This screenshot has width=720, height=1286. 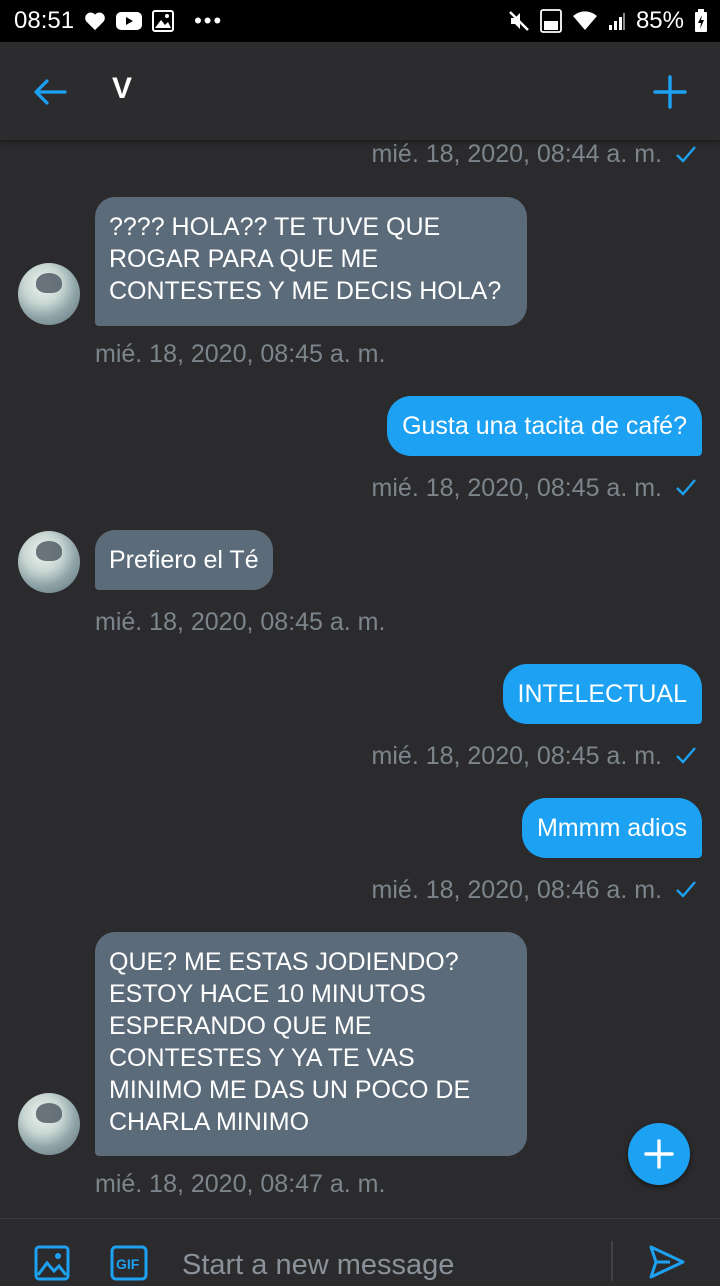 I want to click on wifi-icon, so click(x=585, y=21).